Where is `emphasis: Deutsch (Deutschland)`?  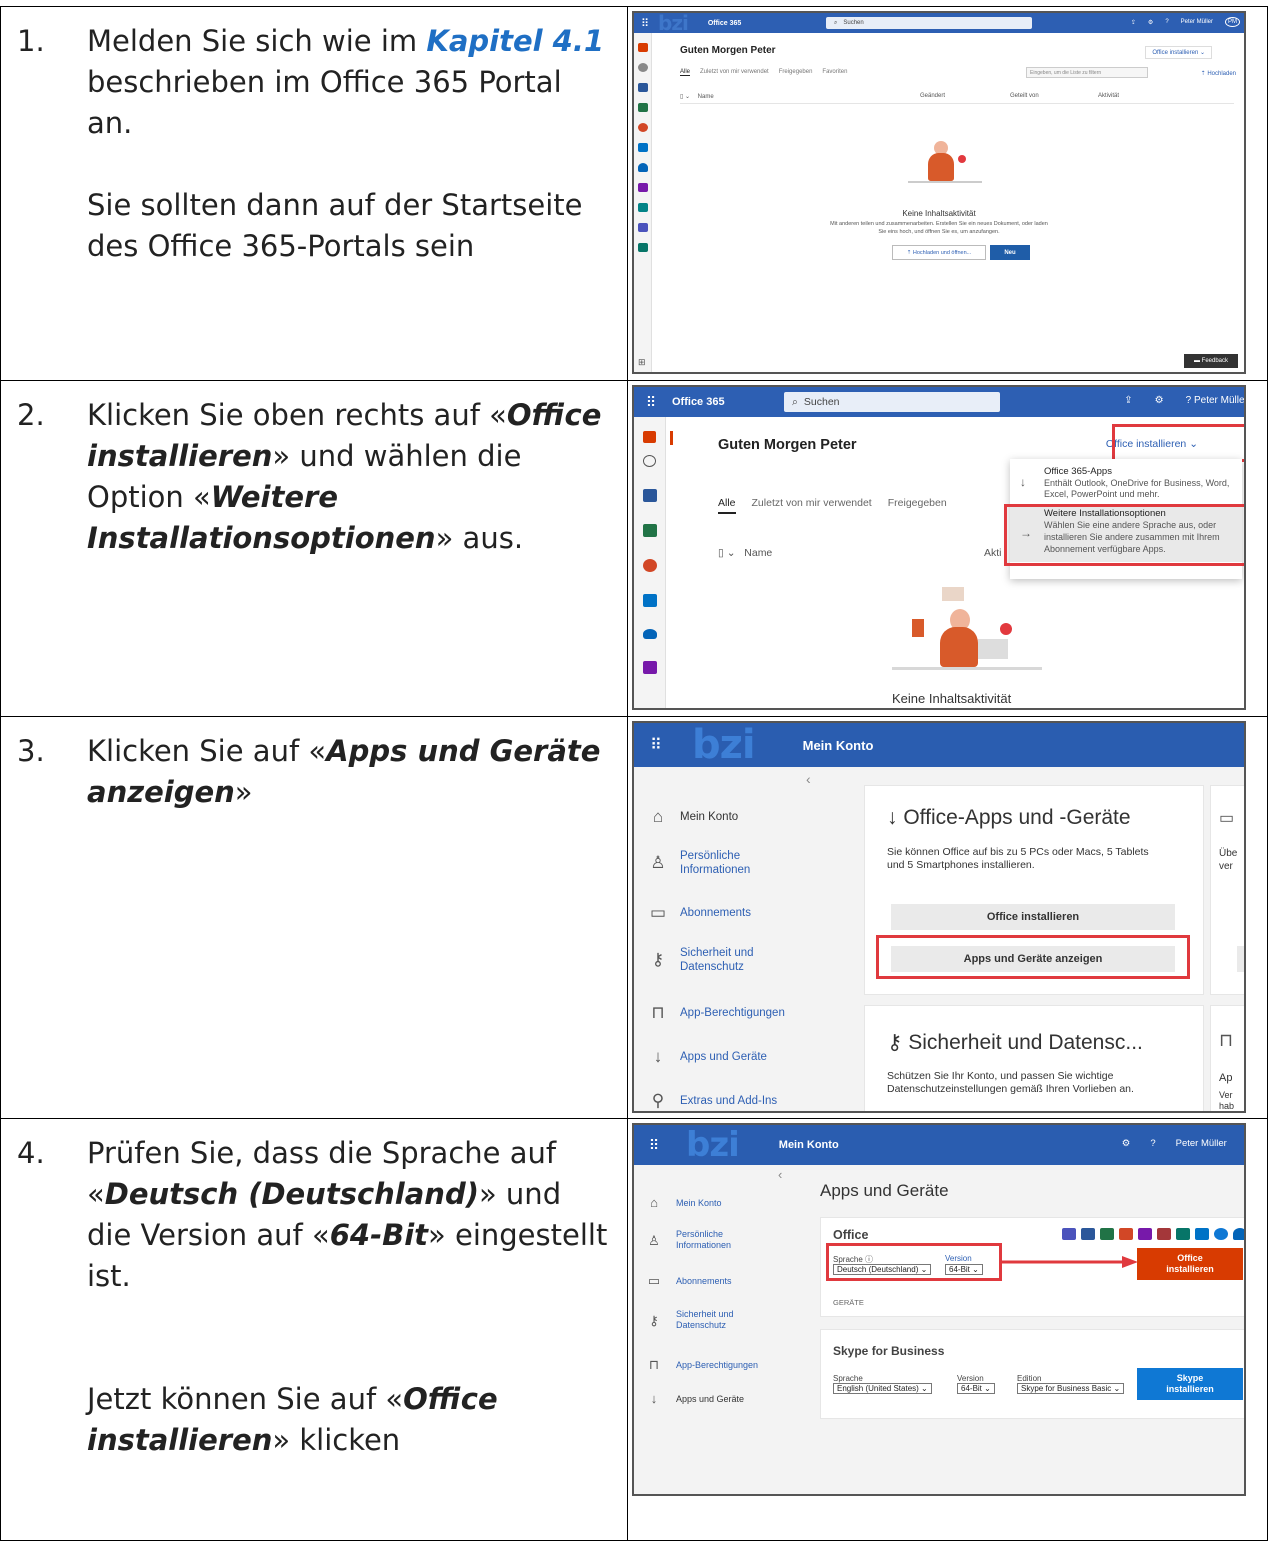 emphasis: Deutsch (Deutschland) is located at coordinates (291, 1194).